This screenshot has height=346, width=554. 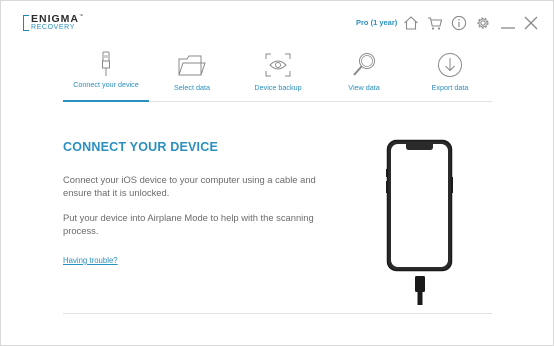 I want to click on eye-scan-icon, so click(x=278, y=65).